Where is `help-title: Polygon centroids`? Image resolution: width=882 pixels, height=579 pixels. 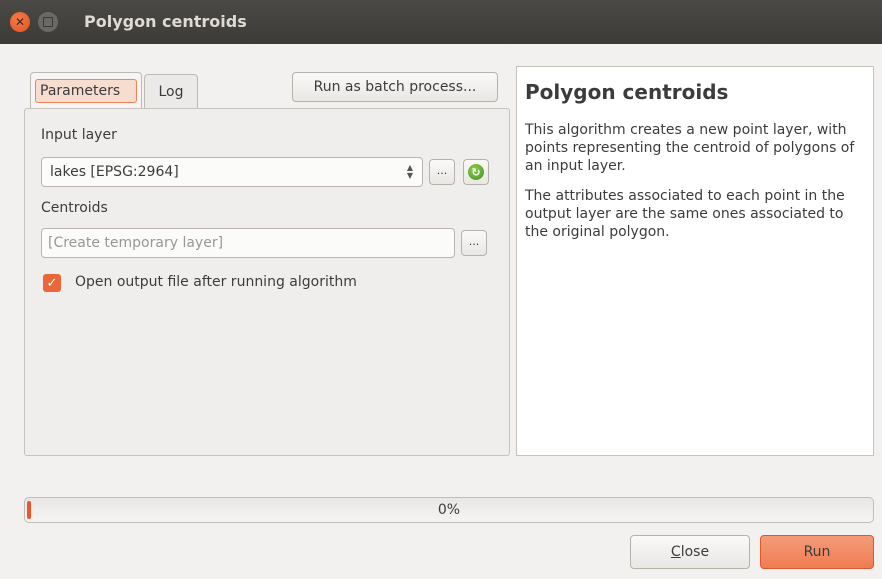
help-title: Polygon centroids is located at coordinates (627, 92).